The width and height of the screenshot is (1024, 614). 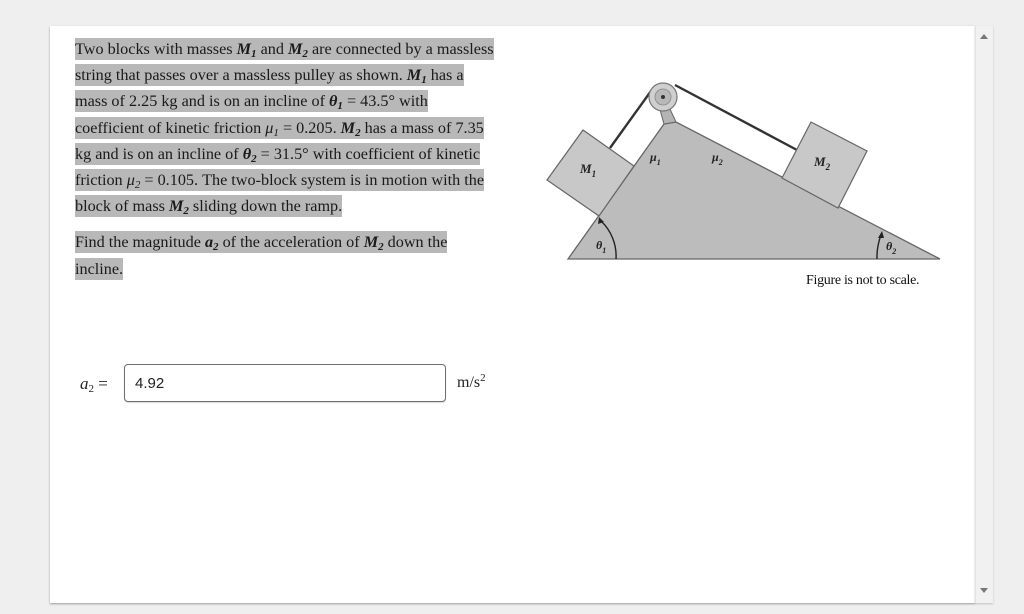 What do you see at coordinates (265, 206) in the screenshot?
I see `text: sliding down the ramp.` at bounding box center [265, 206].